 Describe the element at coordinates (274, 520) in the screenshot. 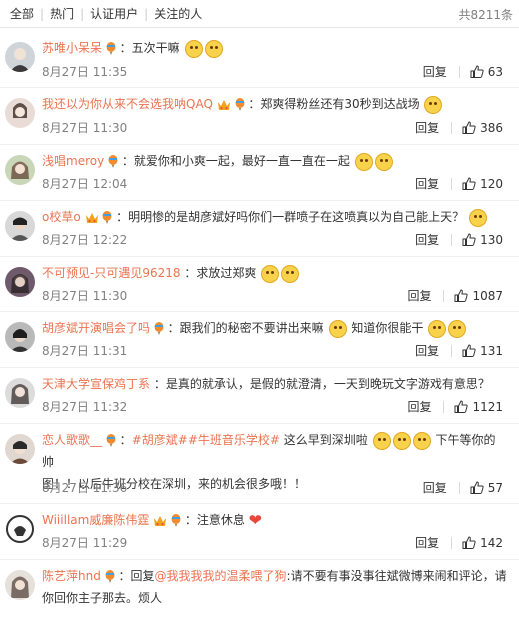

I see `comment-body: Wiiillam威廉陈伟霆 ：注意休息 ❤` at that location.